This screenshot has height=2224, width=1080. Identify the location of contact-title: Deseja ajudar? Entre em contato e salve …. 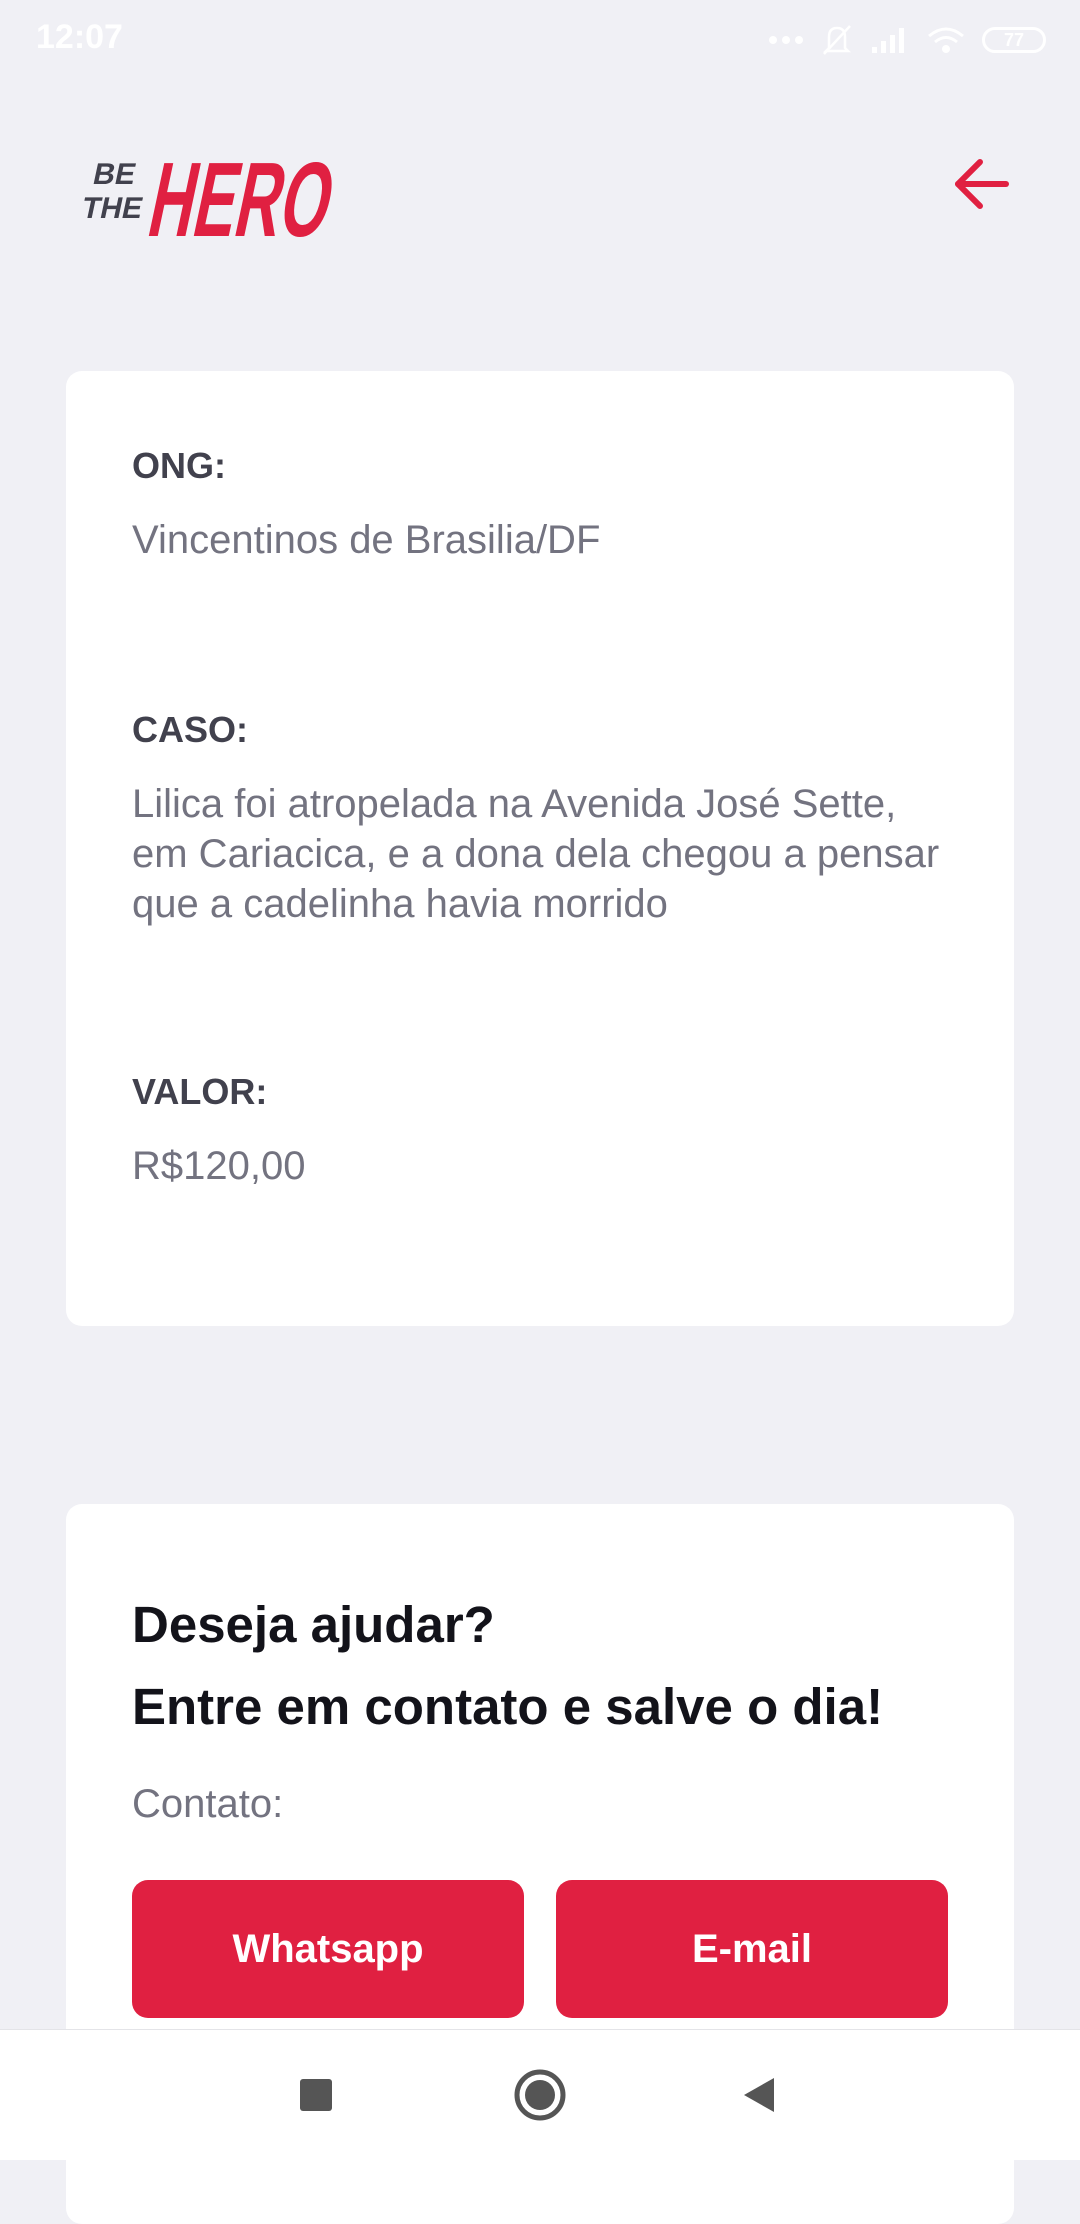
(542, 1666).